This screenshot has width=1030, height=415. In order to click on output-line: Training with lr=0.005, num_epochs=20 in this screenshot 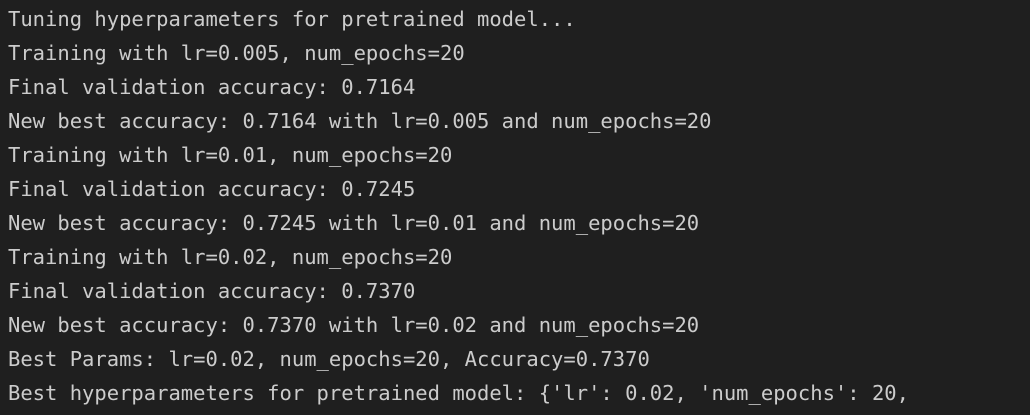, I will do `click(236, 53)`.